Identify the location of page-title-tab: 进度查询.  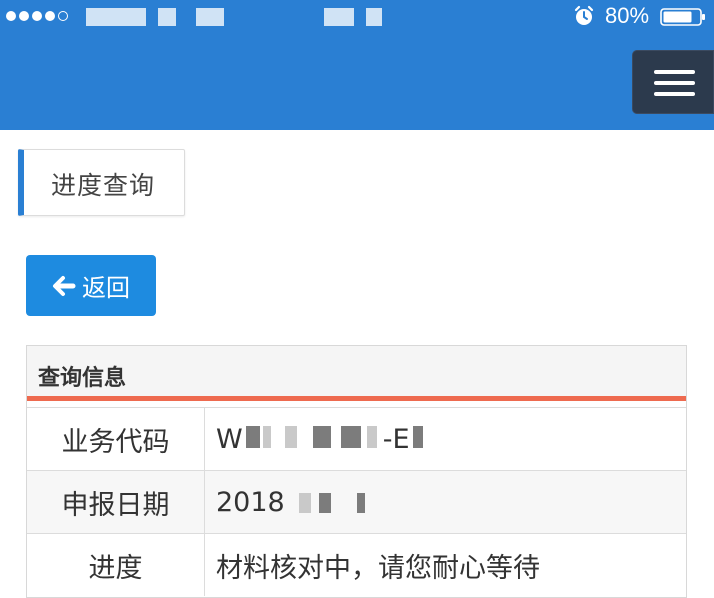
(101, 182).